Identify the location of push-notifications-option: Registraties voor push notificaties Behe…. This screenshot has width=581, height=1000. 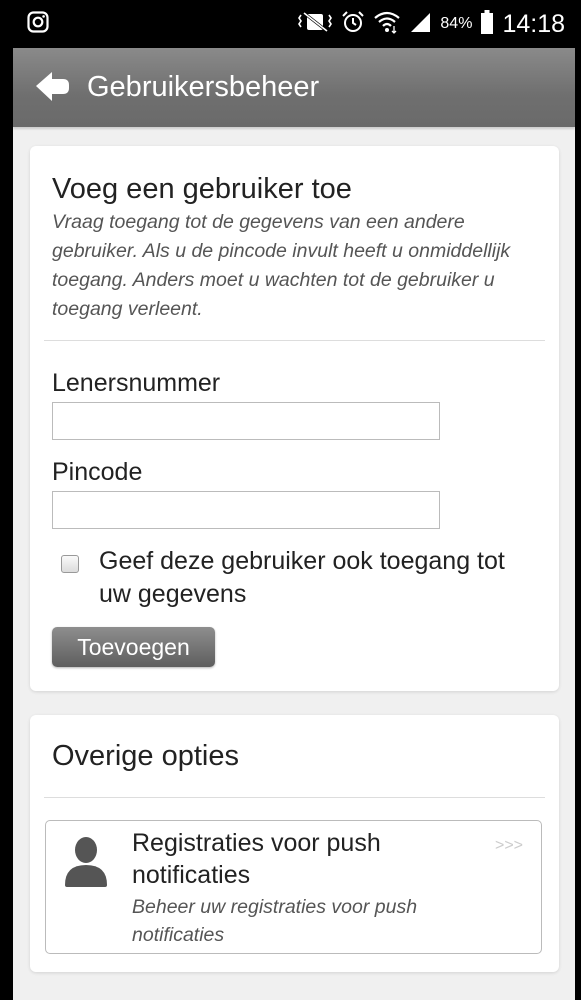
(293, 887).